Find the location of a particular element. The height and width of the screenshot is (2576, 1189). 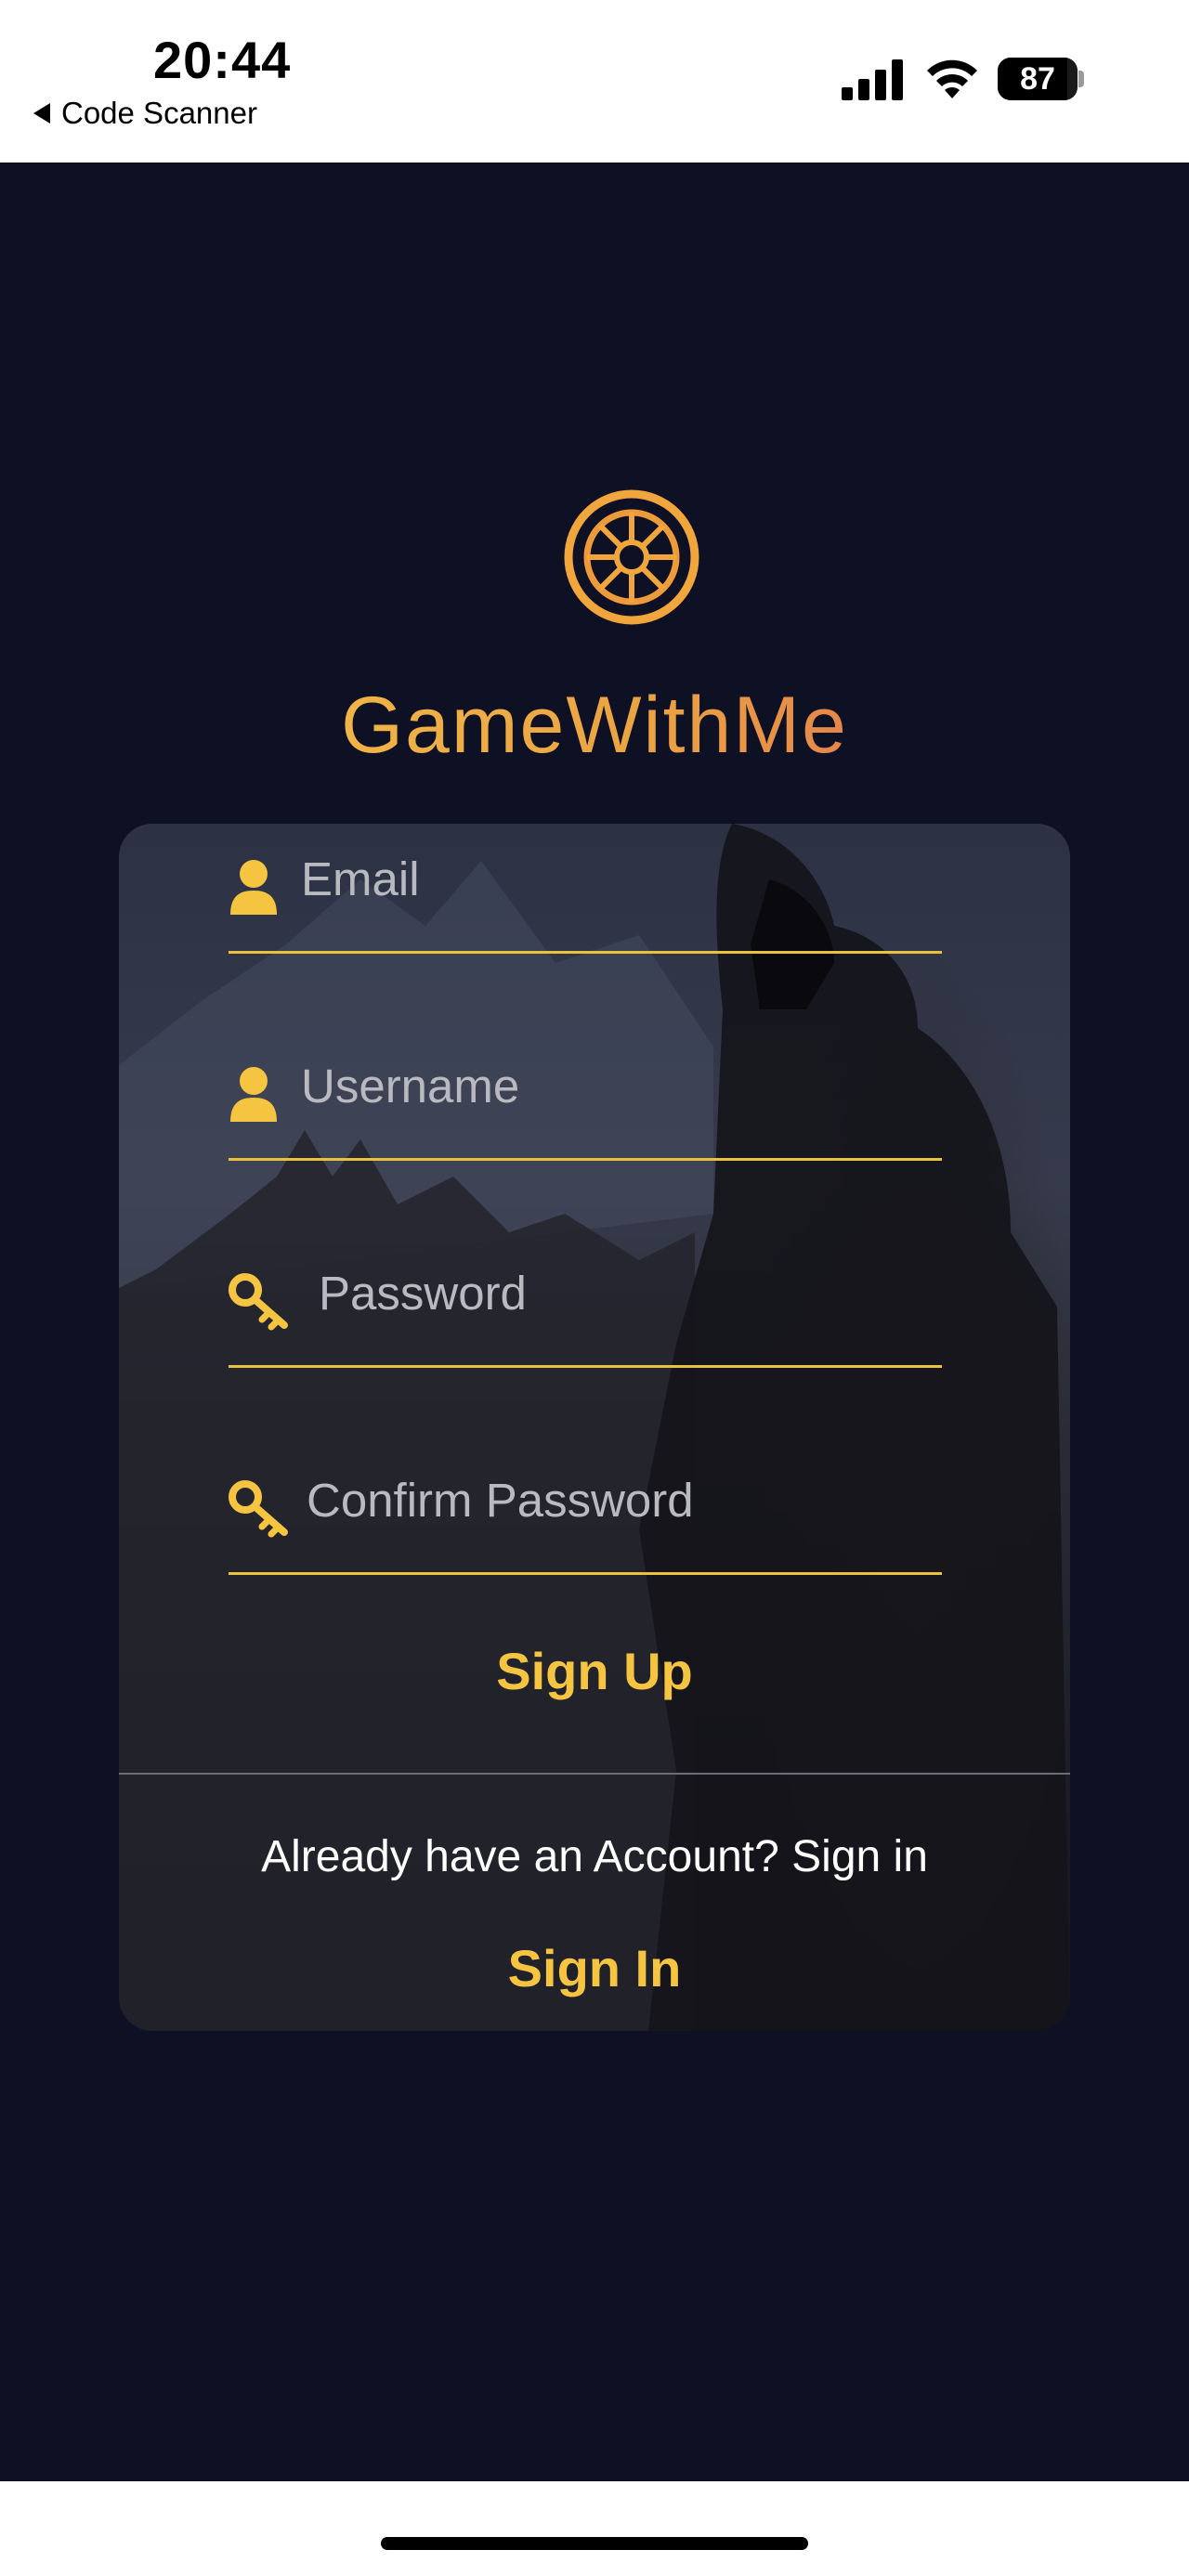

speeding-wheel-icon is located at coordinates (581, 557).